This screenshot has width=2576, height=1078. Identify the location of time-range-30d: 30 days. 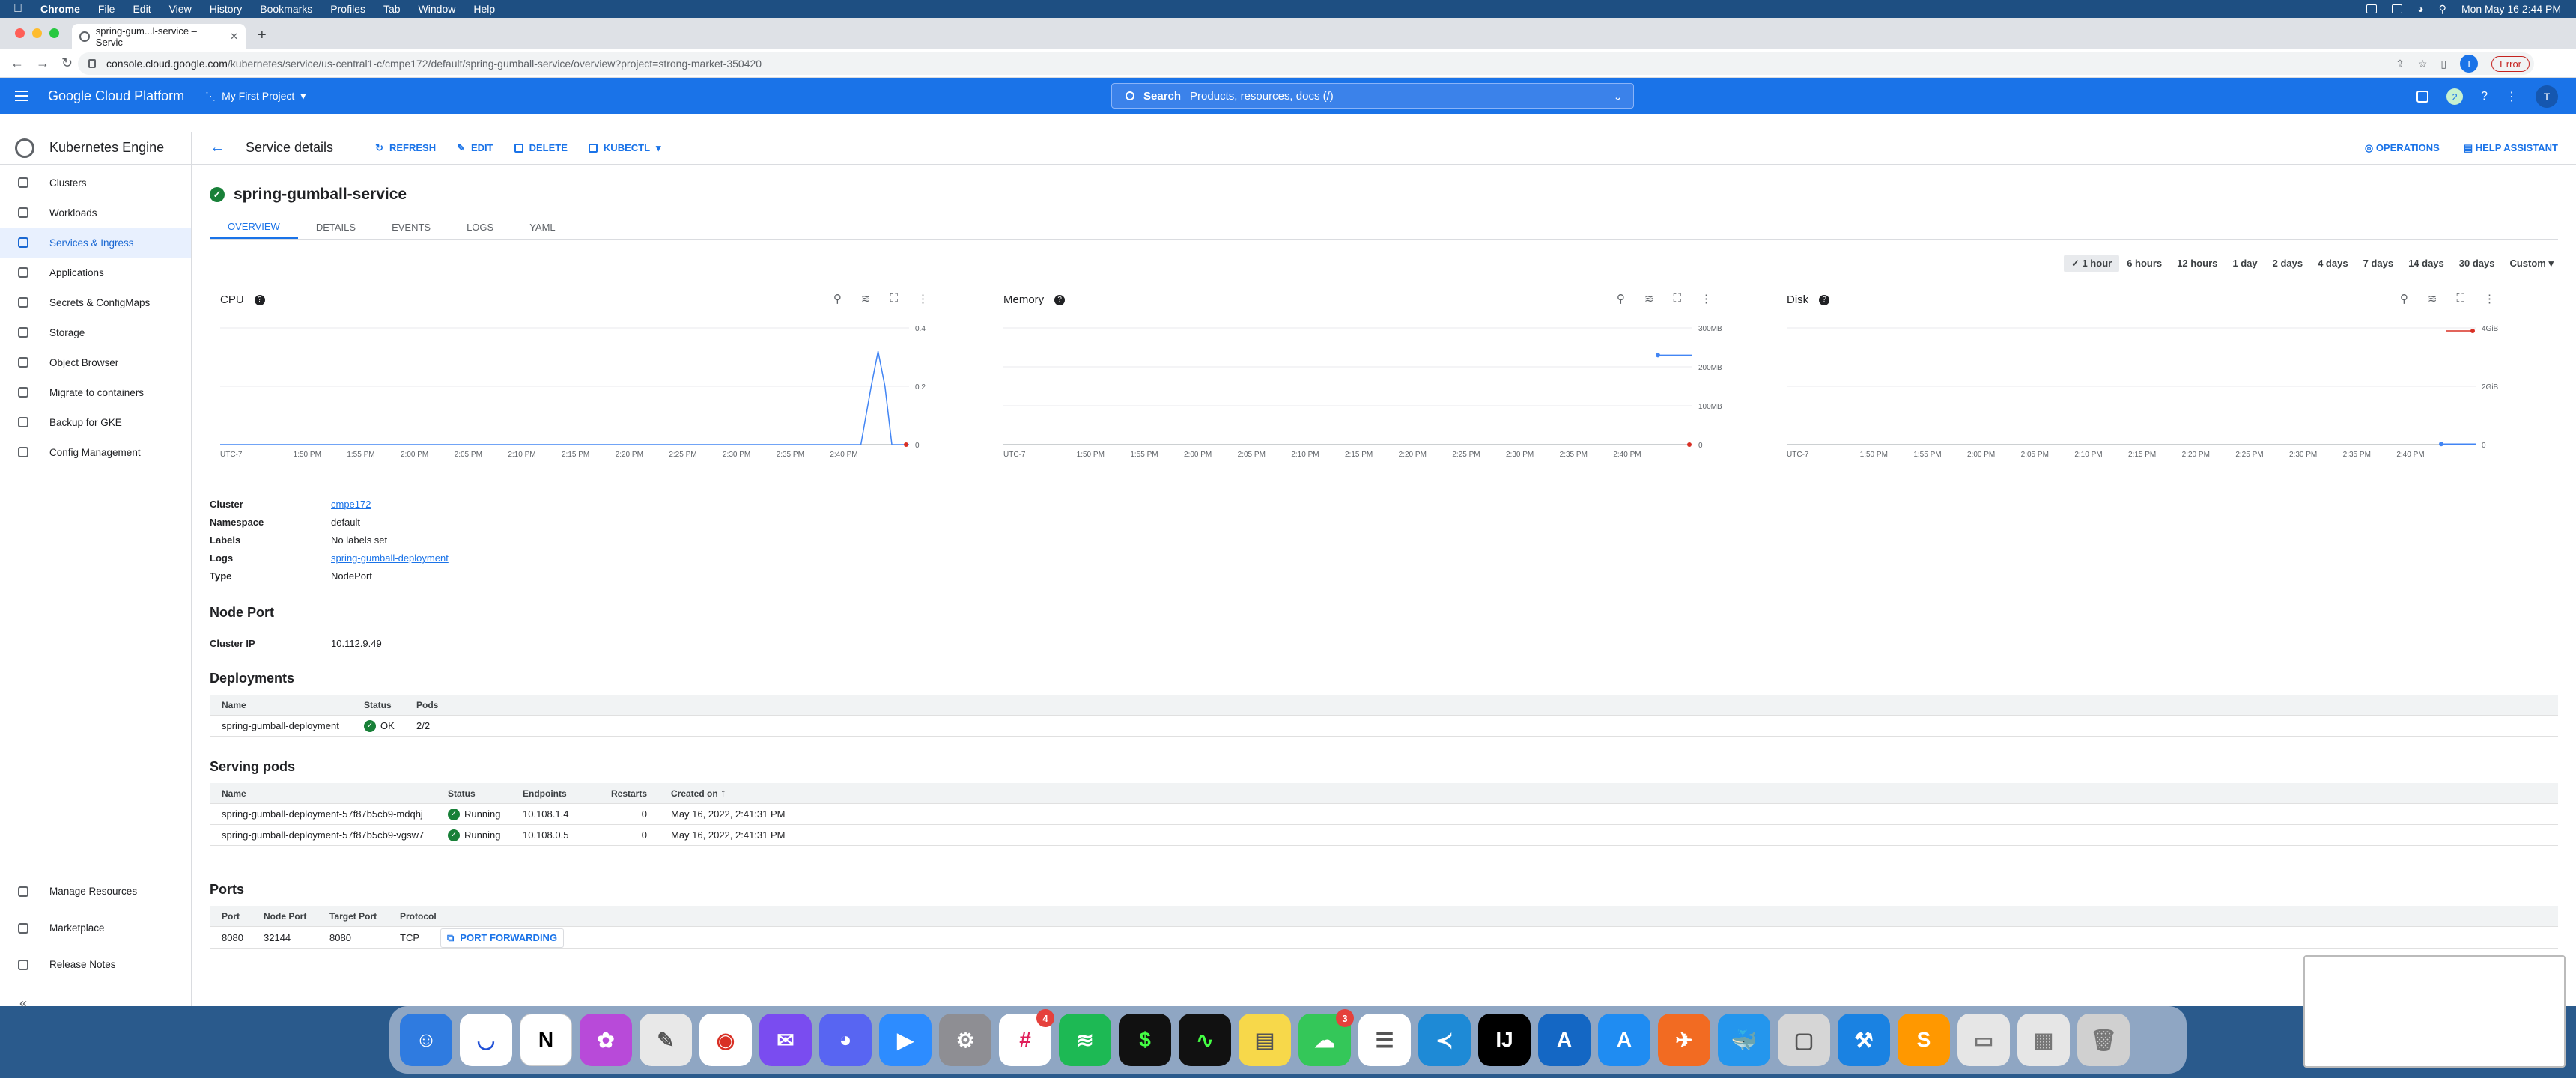
(2477, 263).